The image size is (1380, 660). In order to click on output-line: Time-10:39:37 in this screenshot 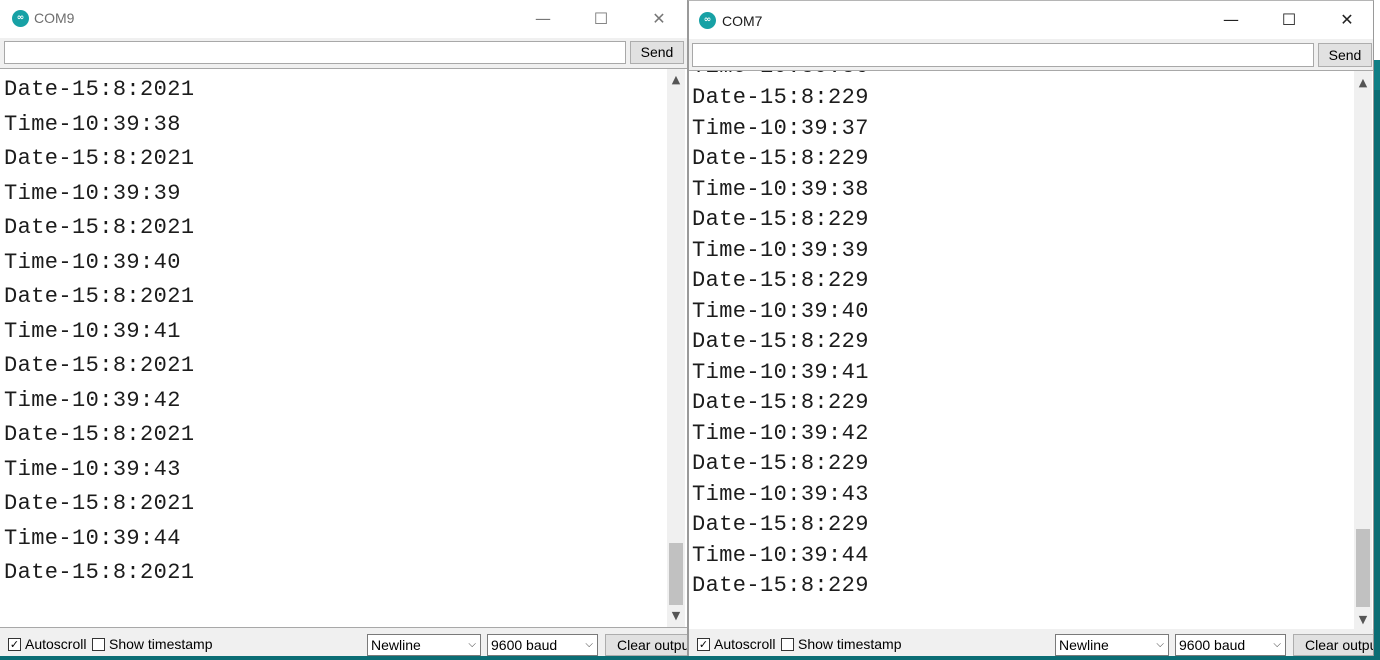, I will do `click(780, 128)`.